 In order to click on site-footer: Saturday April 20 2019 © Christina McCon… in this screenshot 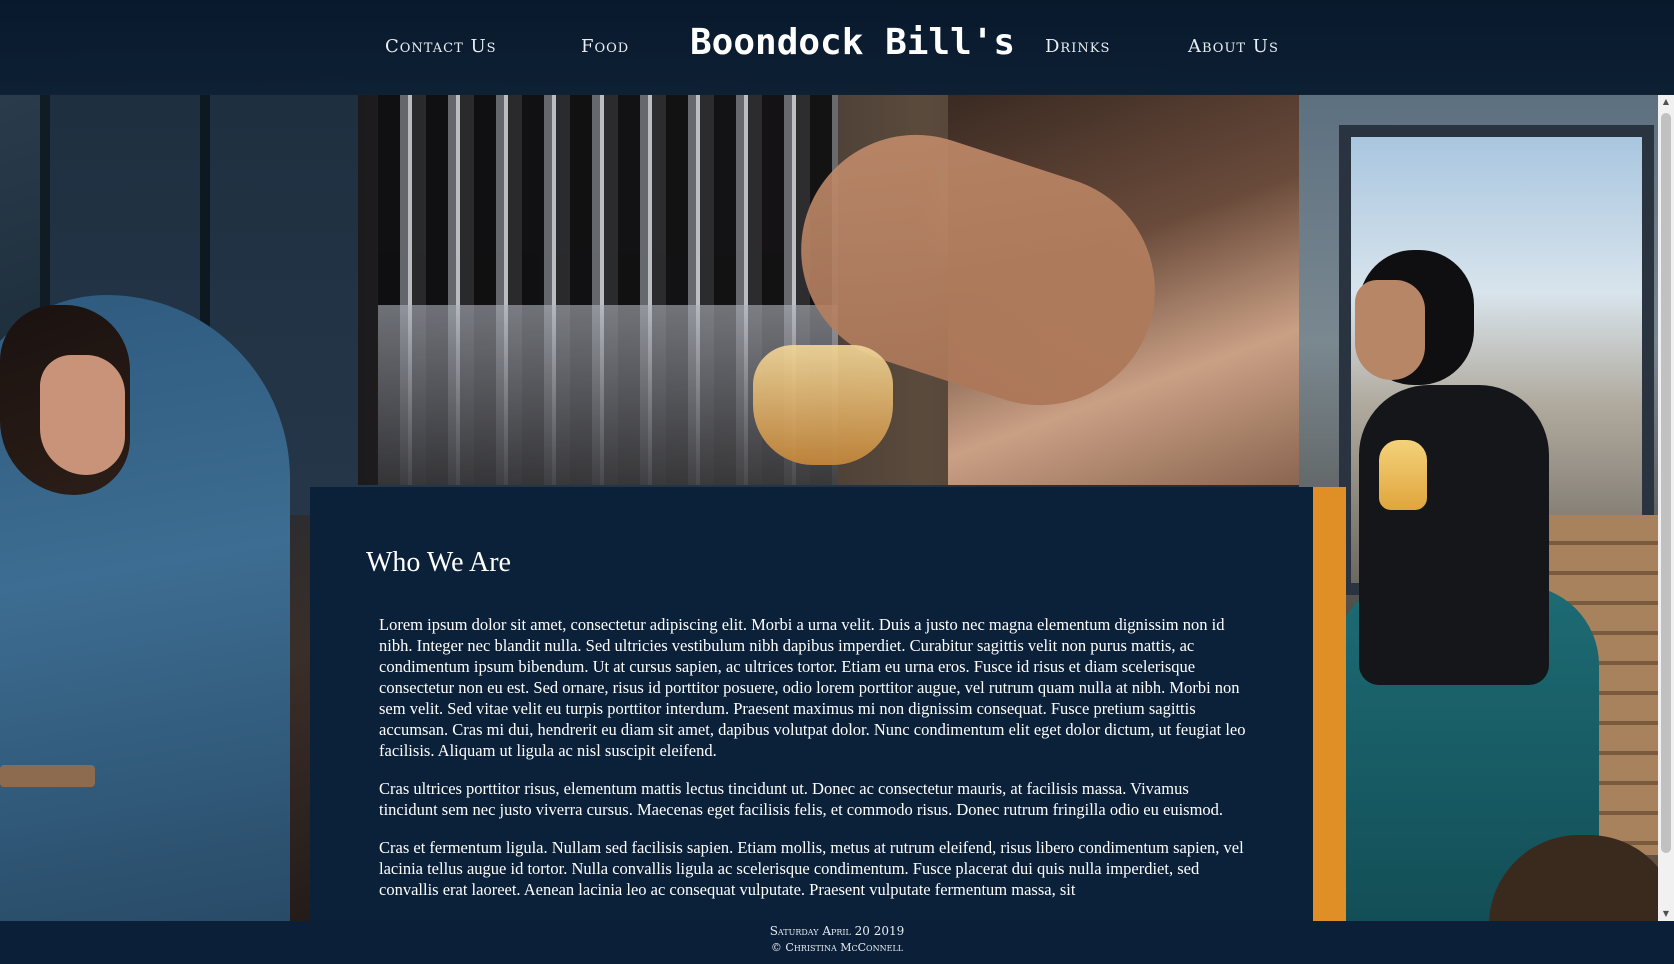, I will do `click(837, 942)`.